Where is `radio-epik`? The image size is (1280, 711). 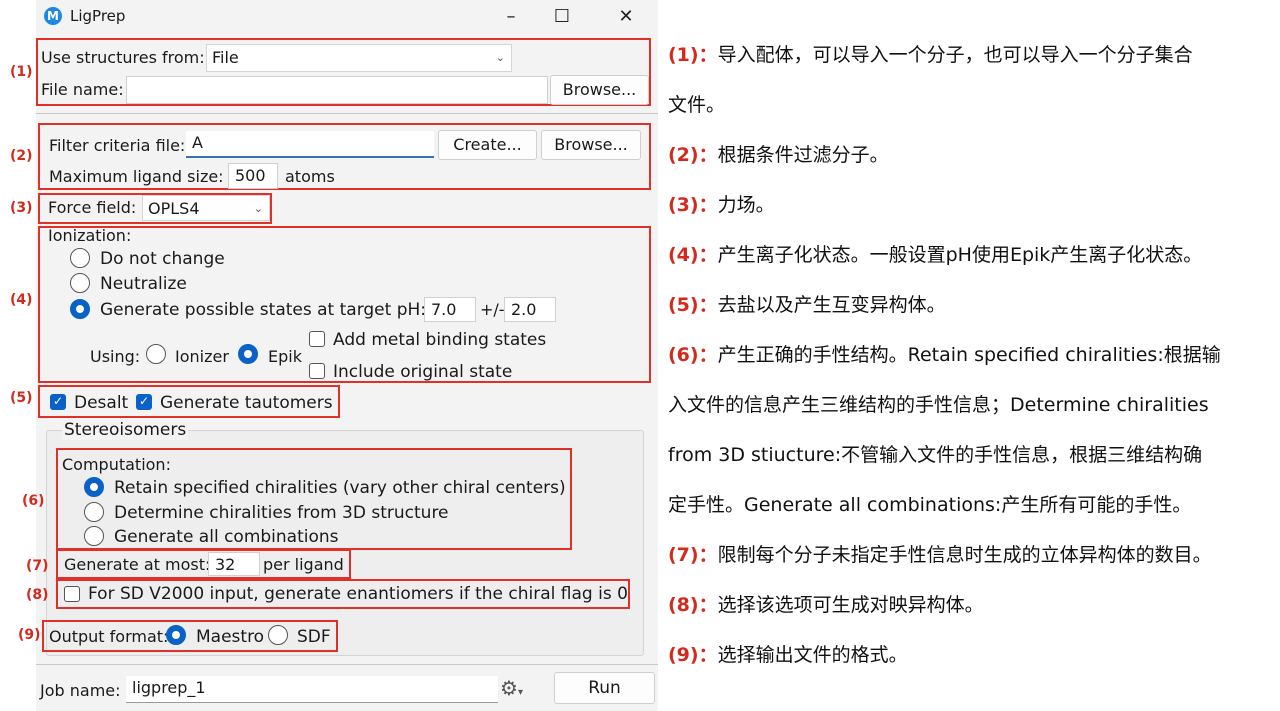 radio-epik is located at coordinates (248, 354).